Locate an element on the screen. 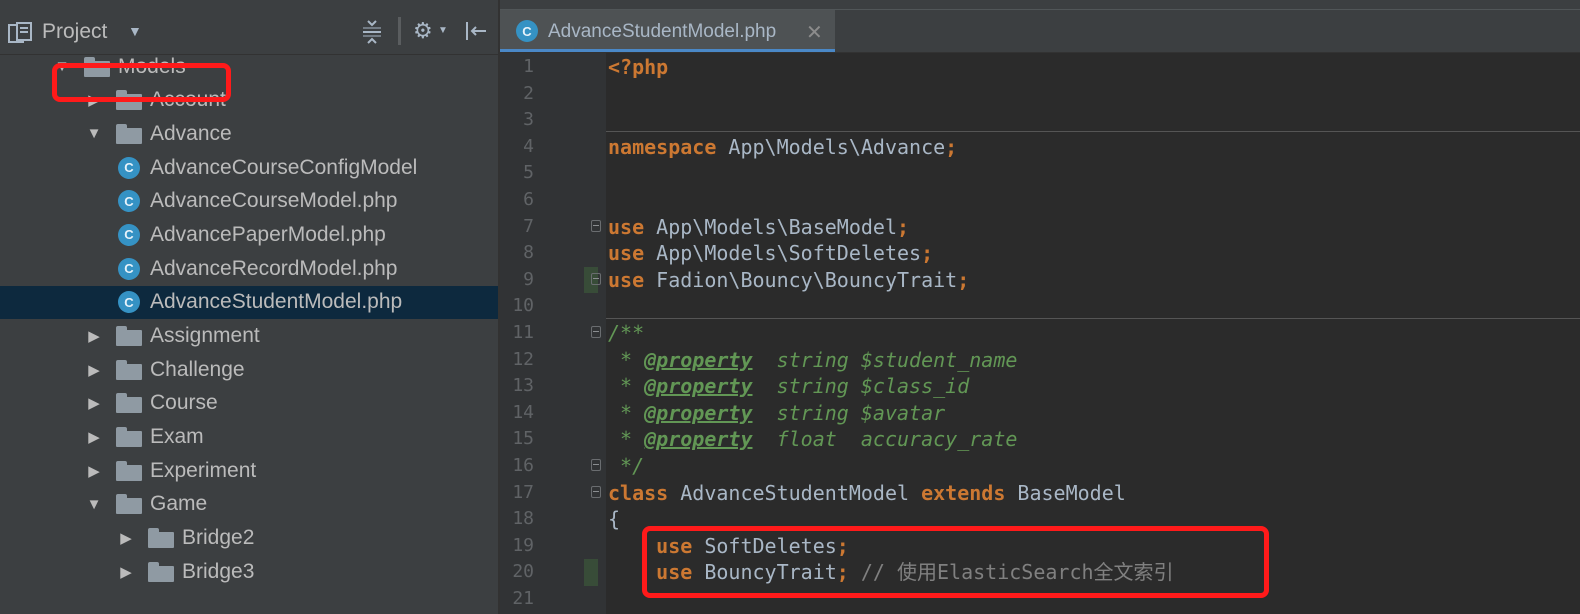 This screenshot has height=614, width=1580. line-number: 21 is located at coordinates (523, 598).